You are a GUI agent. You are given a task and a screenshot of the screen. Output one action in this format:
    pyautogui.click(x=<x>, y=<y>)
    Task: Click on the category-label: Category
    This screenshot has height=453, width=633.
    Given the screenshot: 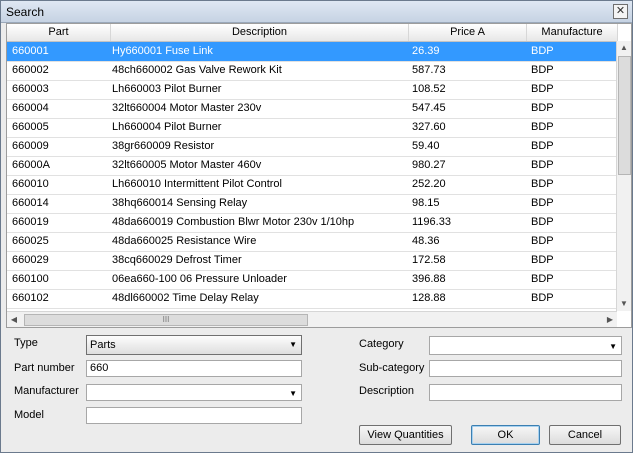 What is the action you would take?
    pyautogui.click(x=381, y=344)
    